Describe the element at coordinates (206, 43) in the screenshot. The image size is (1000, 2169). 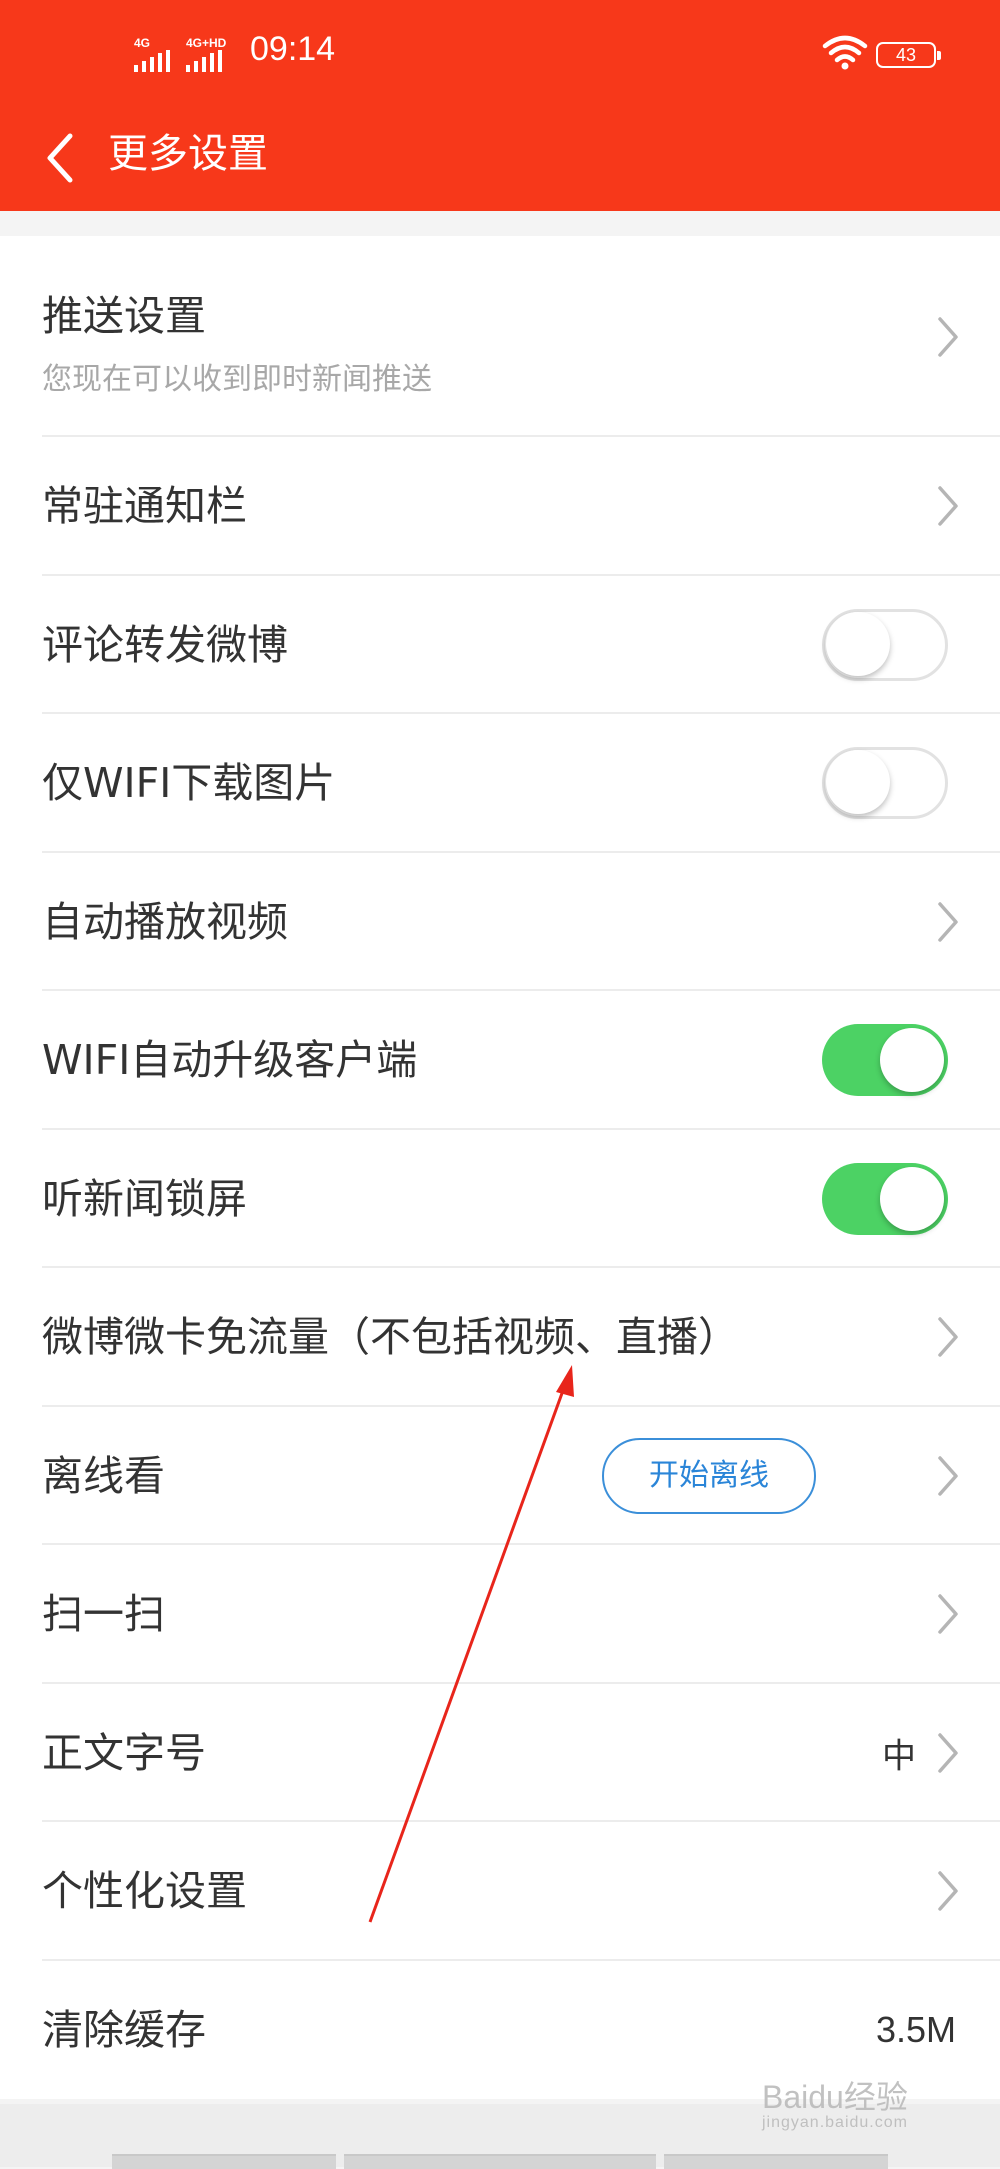
I see `network-type-2: 4G+HD` at that location.